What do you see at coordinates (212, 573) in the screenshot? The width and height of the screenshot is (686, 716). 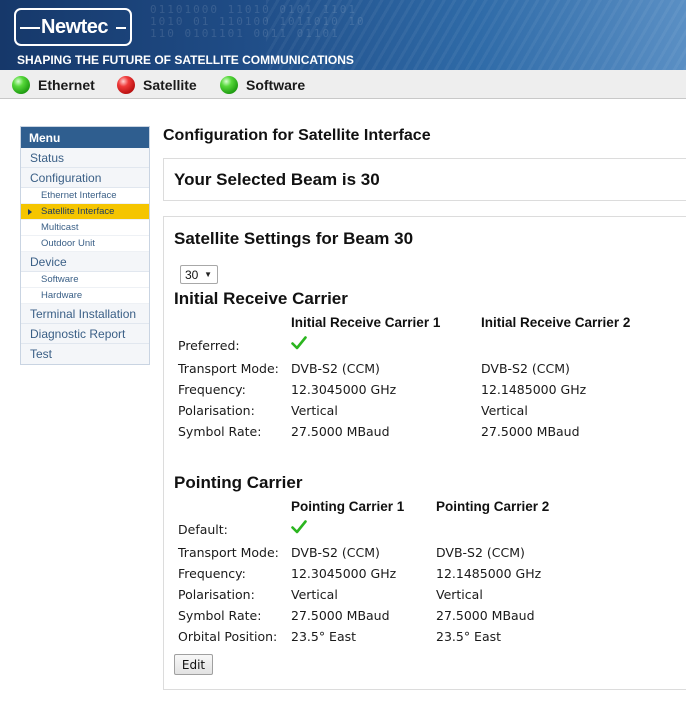 I see `pointing-frequency-label: Frequency:` at bounding box center [212, 573].